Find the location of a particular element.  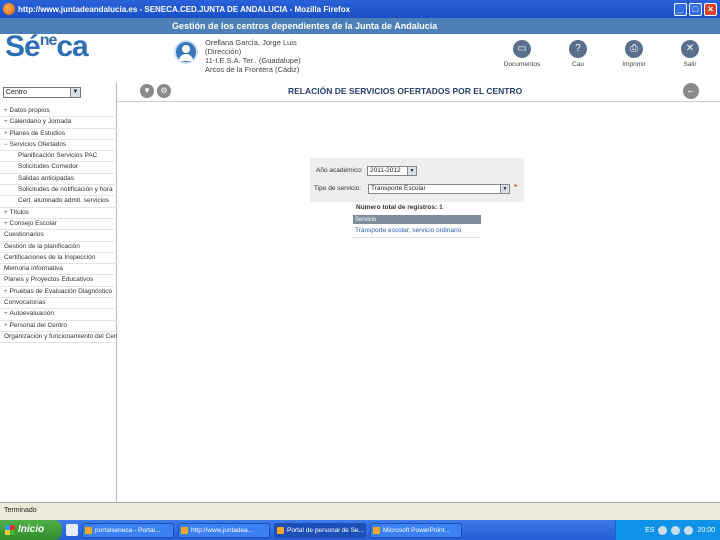

sidebar-menu-label: Cuestionarios is located at coordinates (24, 235).